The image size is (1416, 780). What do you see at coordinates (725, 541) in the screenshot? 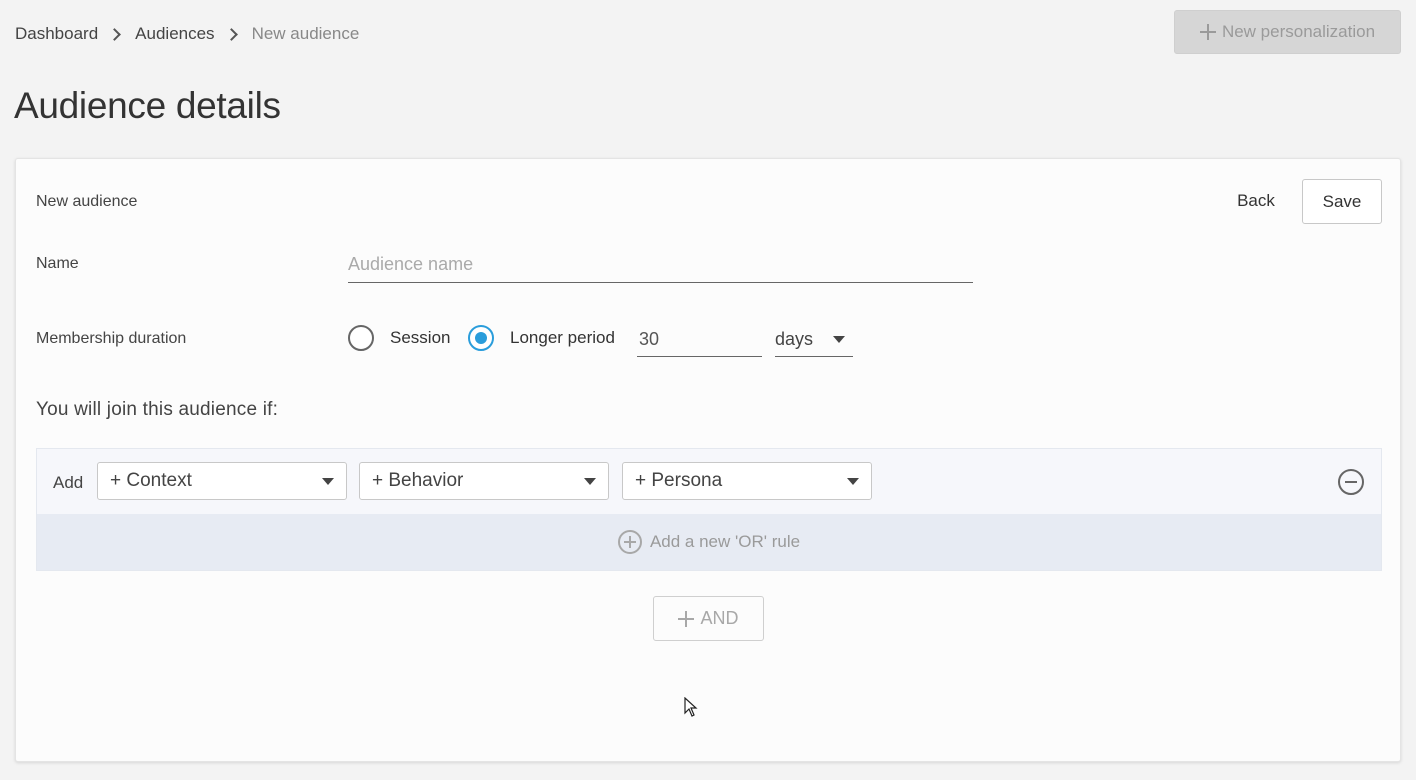
I see `add-or-rule-label: Add a new 'OR' rule` at bounding box center [725, 541].